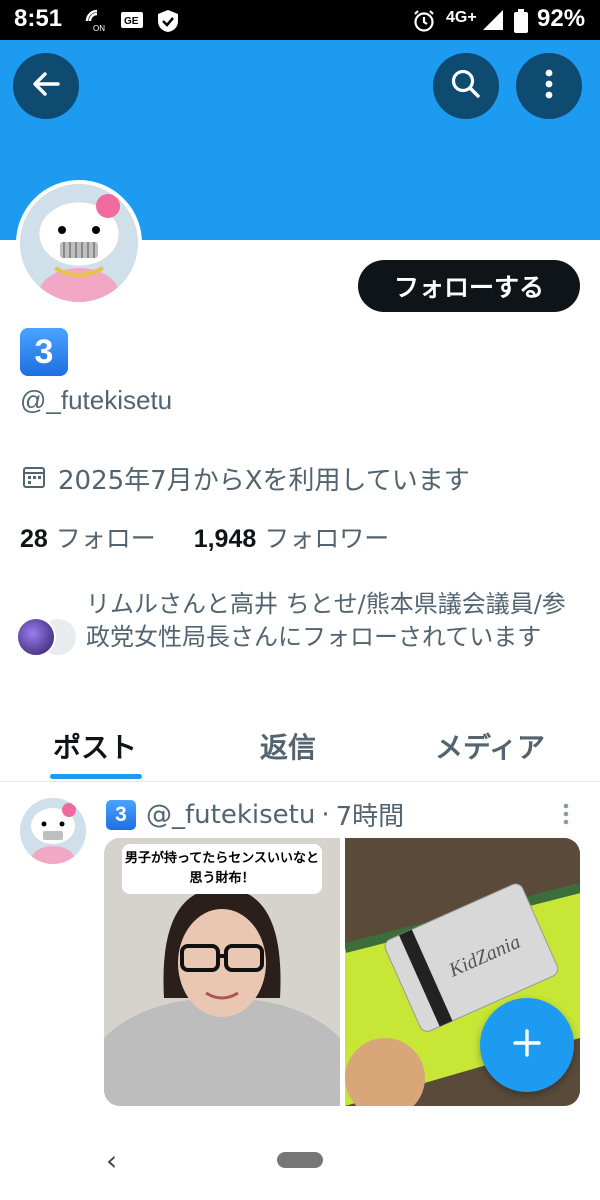 The height and width of the screenshot is (1200, 600). What do you see at coordinates (490, 746) in the screenshot?
I see `tab-media: メディア` at bounding box center [490, 746].